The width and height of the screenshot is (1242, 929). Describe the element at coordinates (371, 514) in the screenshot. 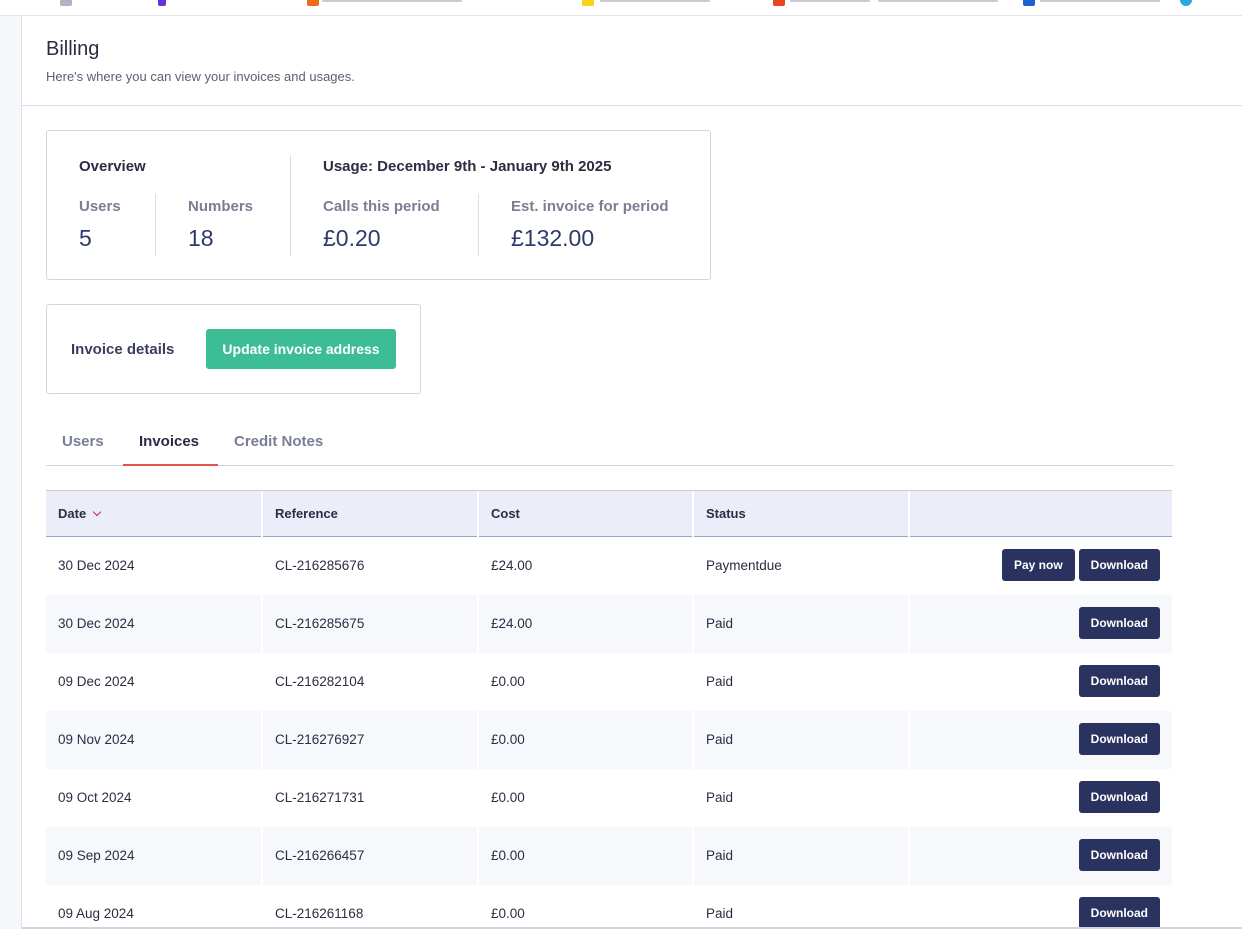

I see `column-header-reference: Reference` at that location.